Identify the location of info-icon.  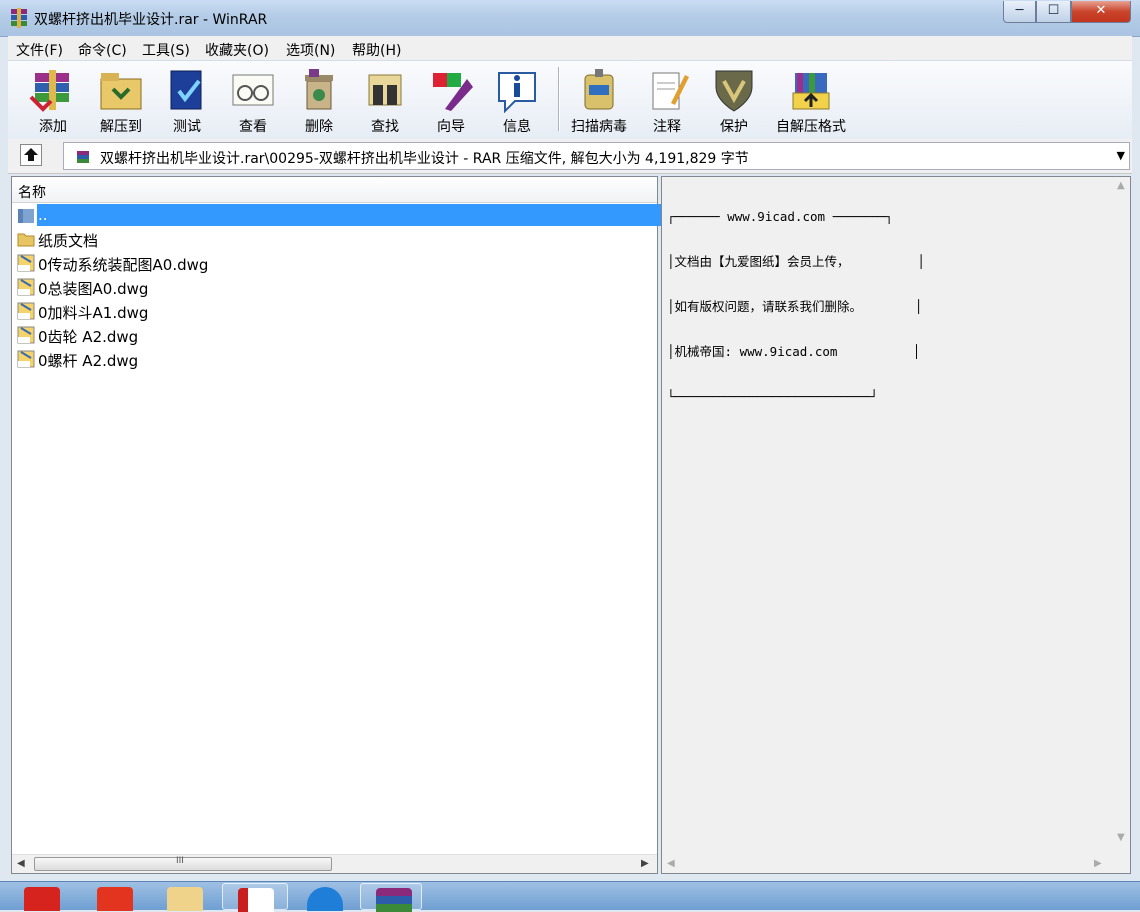
(517, 92).